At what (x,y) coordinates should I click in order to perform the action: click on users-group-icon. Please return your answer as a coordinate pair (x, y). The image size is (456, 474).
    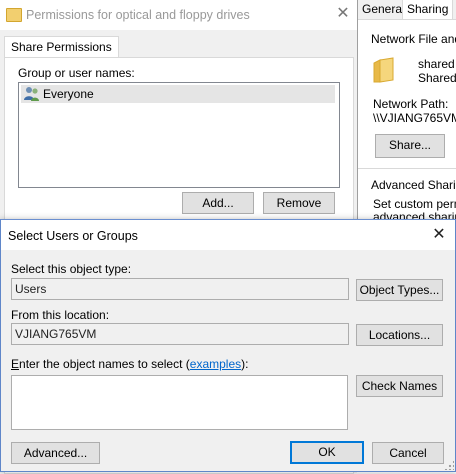
    Looking at the image, I should click on (32, 94).